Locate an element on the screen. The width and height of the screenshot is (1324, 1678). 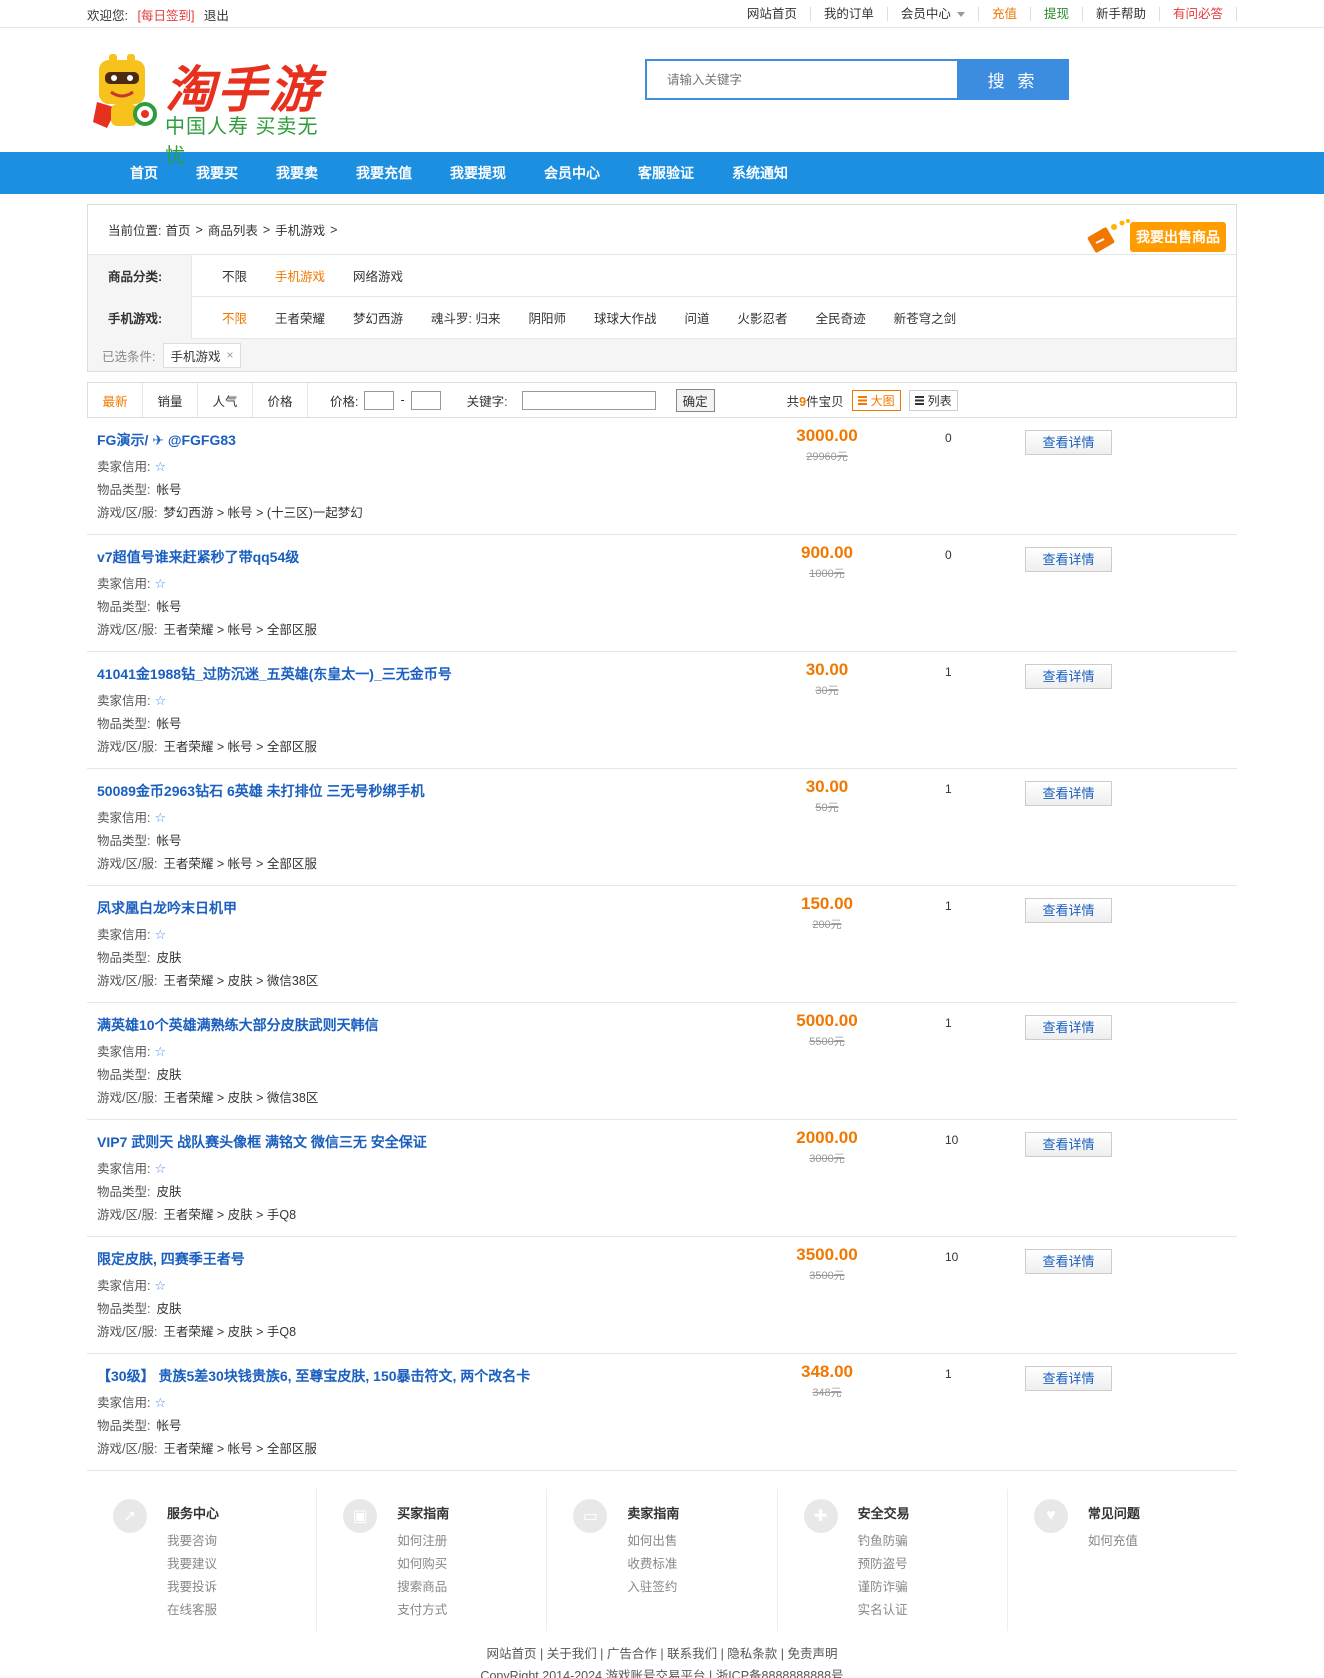
nav-member-center: 会员中心 is located at coordinates (572, 173).